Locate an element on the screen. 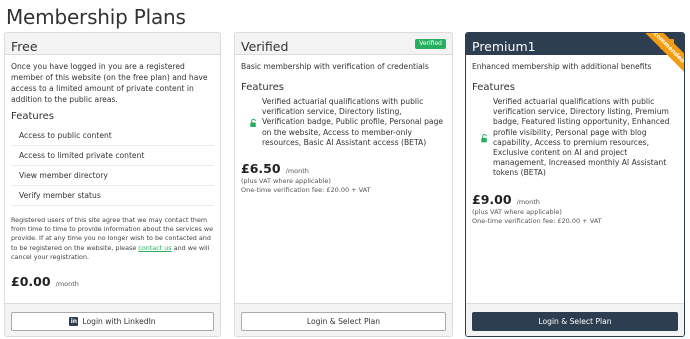  price-block: £0.00 /month is located at coordinates (112, 280).